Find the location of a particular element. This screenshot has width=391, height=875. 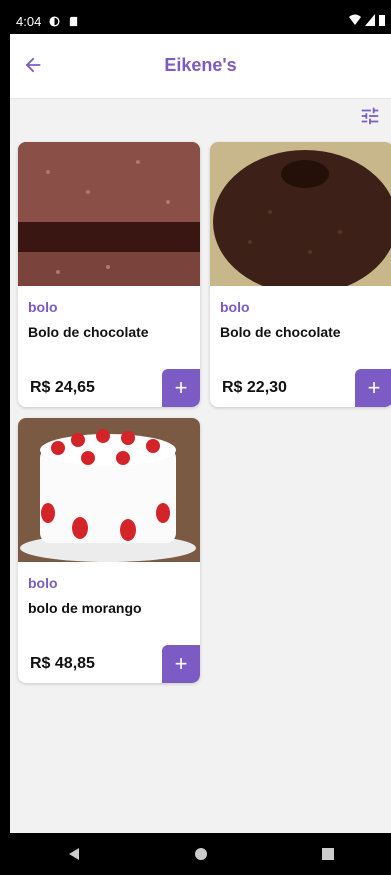

nav-home-button is located at coordinates (201, 854).